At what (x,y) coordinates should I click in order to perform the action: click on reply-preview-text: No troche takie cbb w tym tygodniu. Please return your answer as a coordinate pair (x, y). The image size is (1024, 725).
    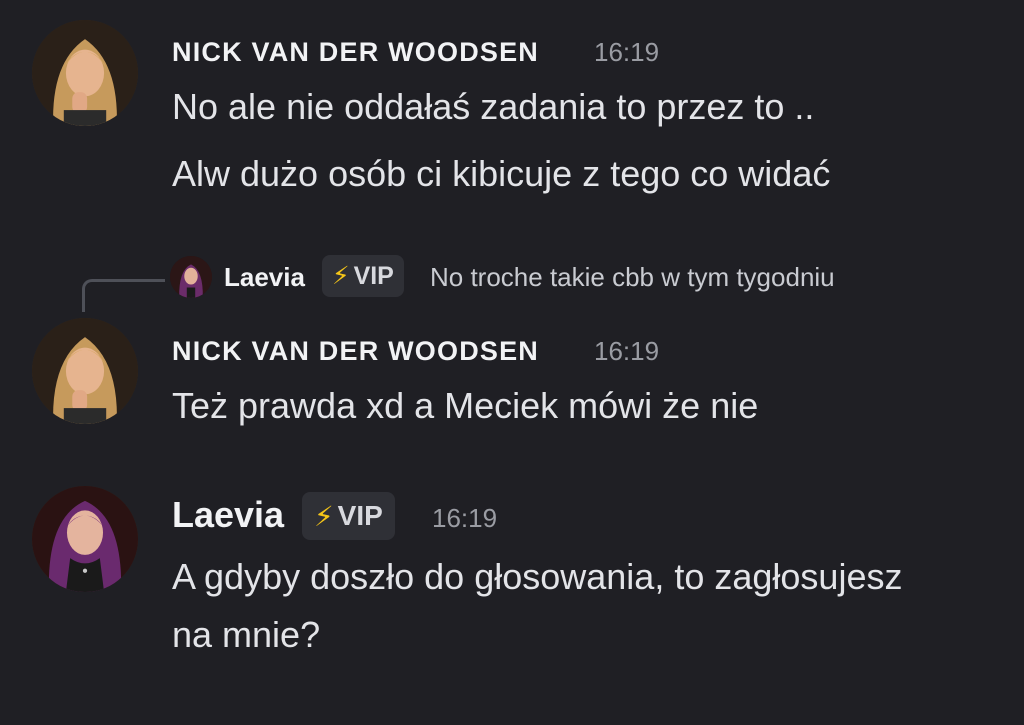
    Looking at the image, I should click on (632, 277).